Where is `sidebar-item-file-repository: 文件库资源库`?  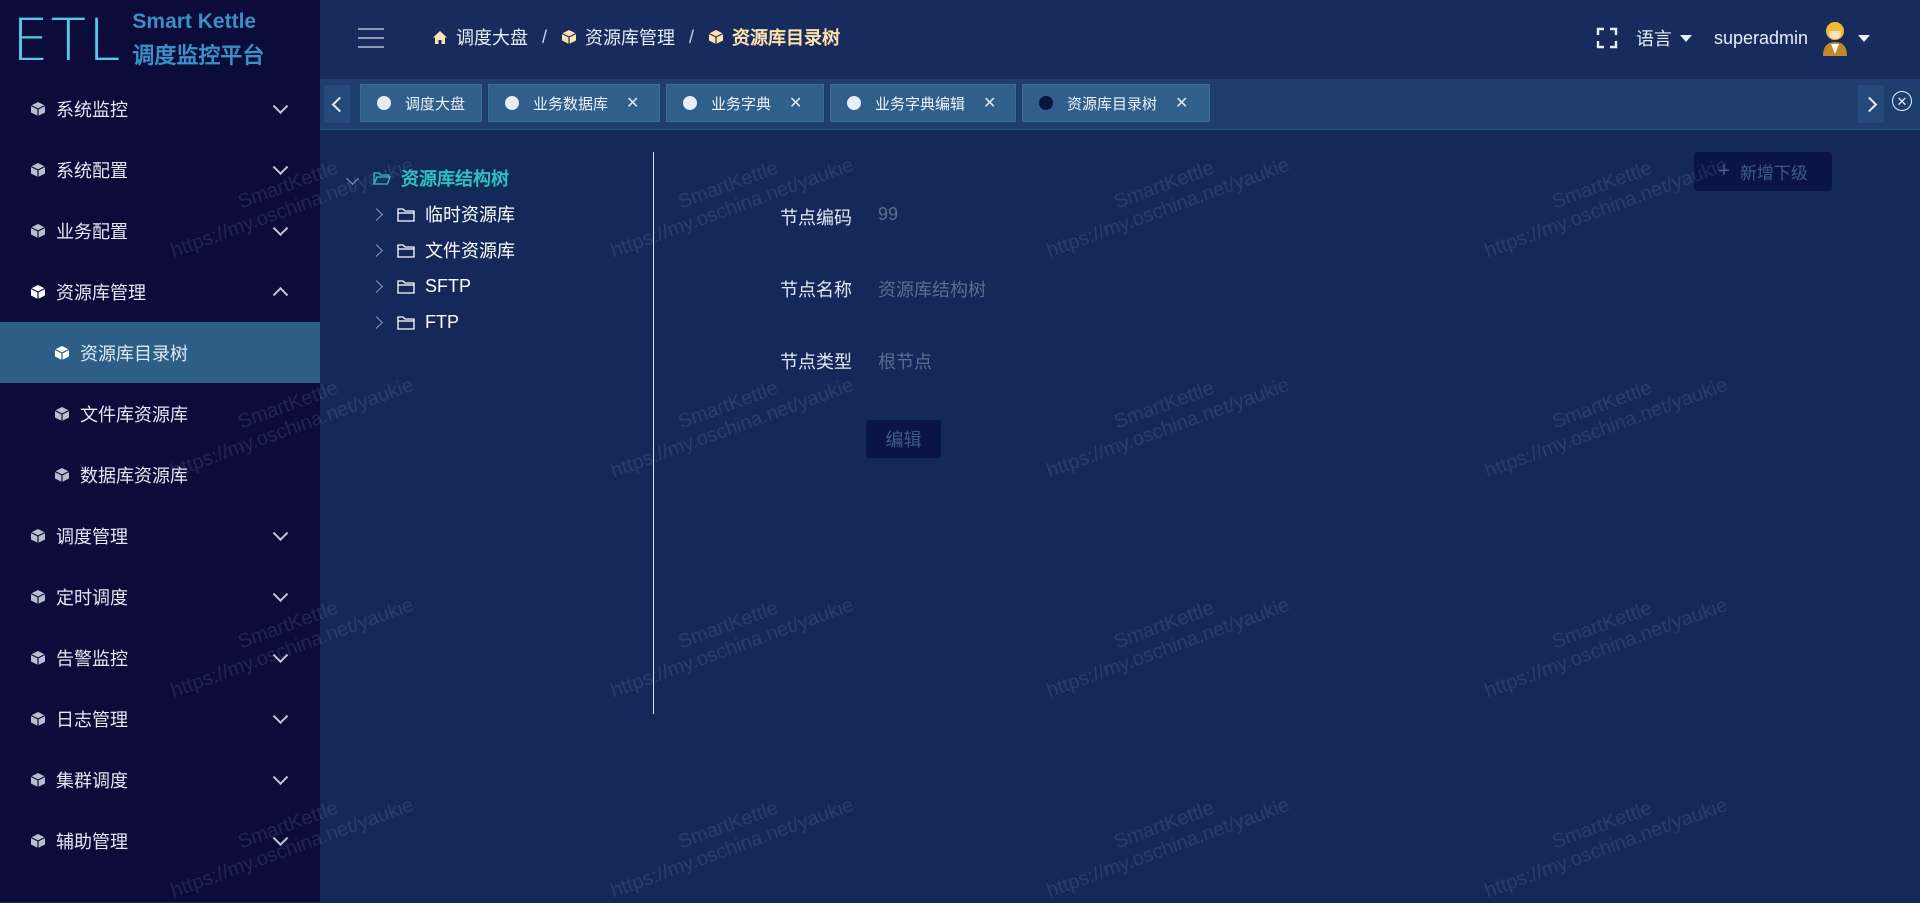
sidebar-item-file-repository: 文件库资源库 is located at coordinates (160, 413).